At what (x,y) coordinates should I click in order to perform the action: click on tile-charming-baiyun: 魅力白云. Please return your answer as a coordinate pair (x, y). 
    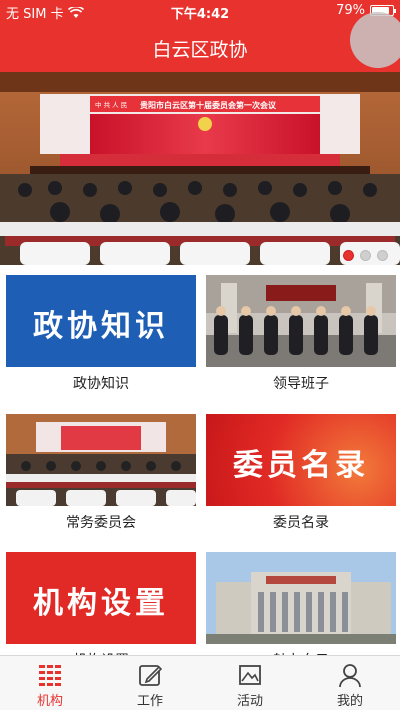
    Looking at the image, I should click on (301, 607).